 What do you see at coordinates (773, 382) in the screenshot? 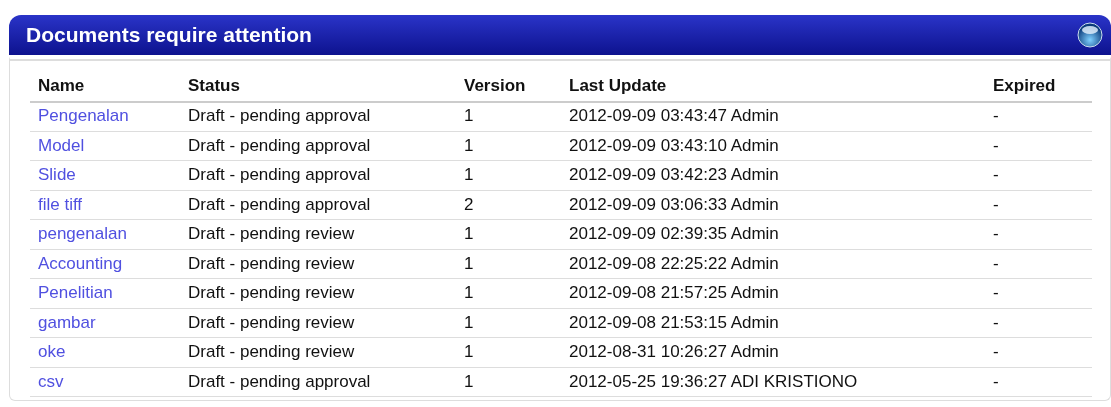
I see `table-cell: 2012-05-25 19:36:27 ADI KRISTIONO` at bounding box center [773, 382].